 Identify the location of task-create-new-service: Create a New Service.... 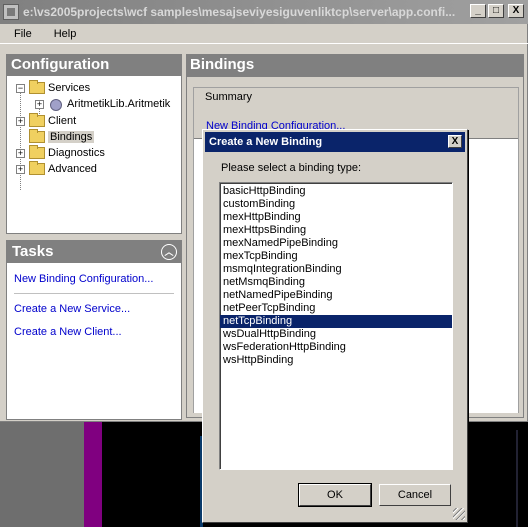
(72, 309).